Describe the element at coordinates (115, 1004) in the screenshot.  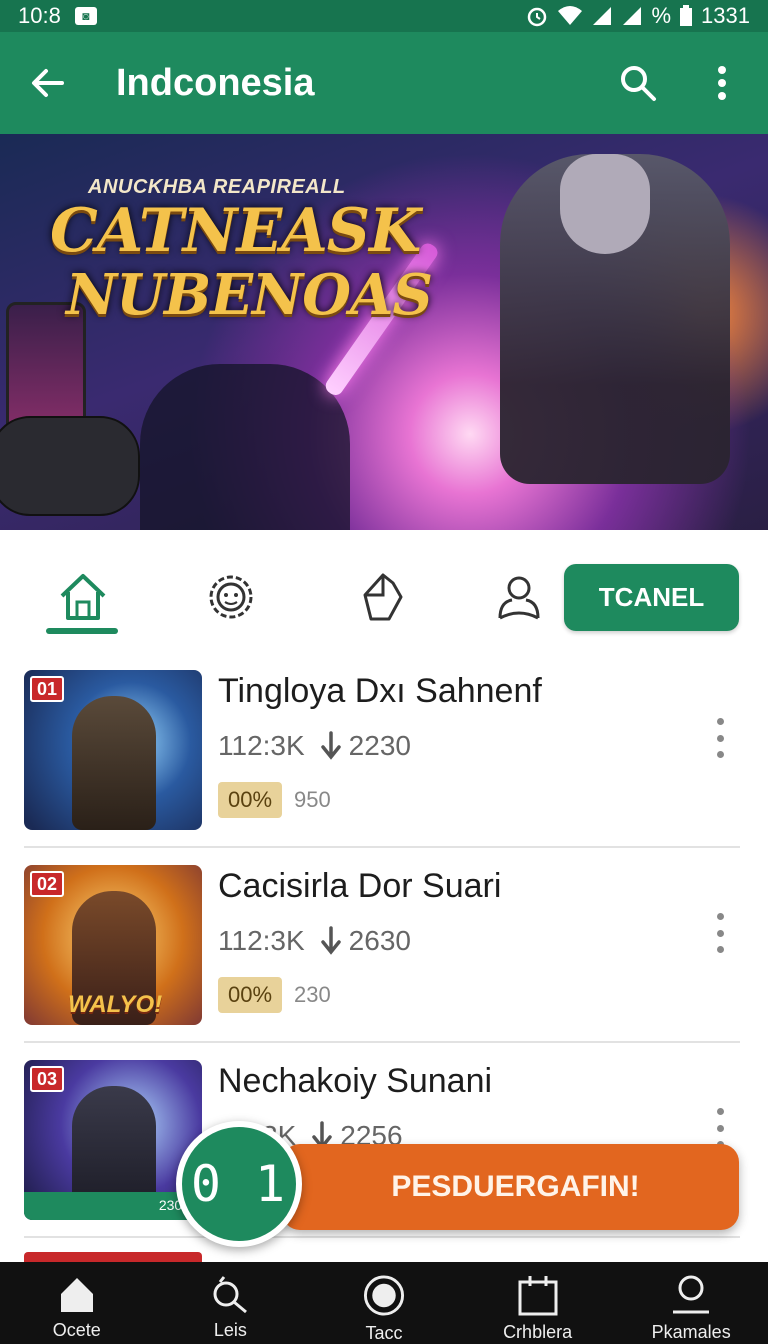
I see `thumbnail-logo-text: WALYO!` at that location.